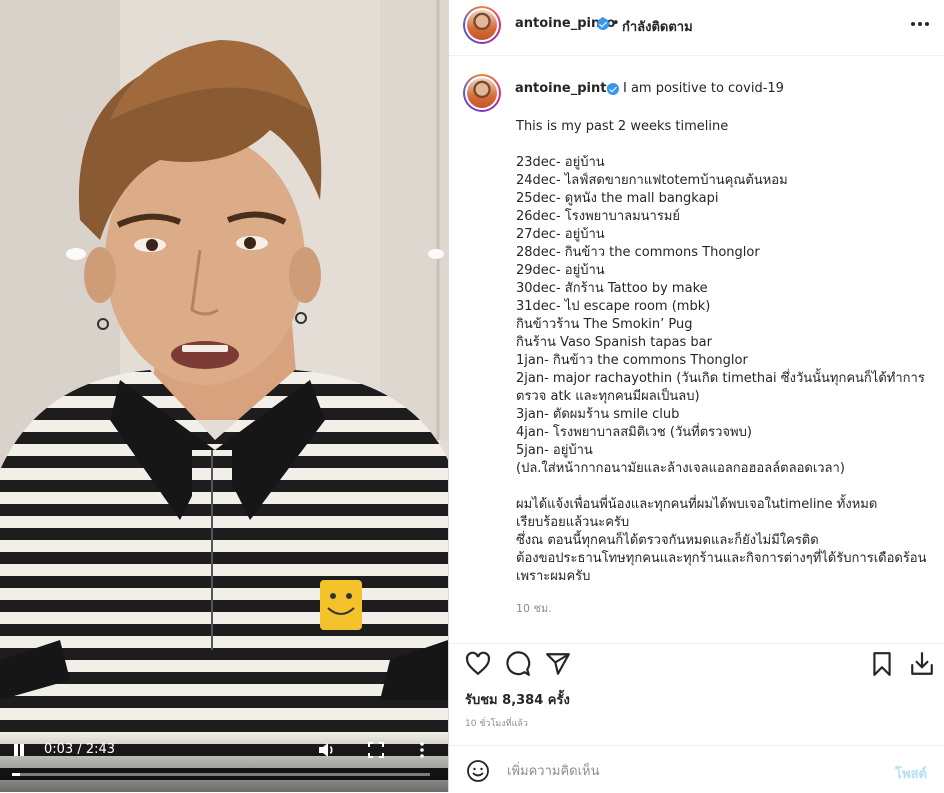  Describe the element at coordinates (922, 664) in the screenshot. I see `download-icon` at that location.